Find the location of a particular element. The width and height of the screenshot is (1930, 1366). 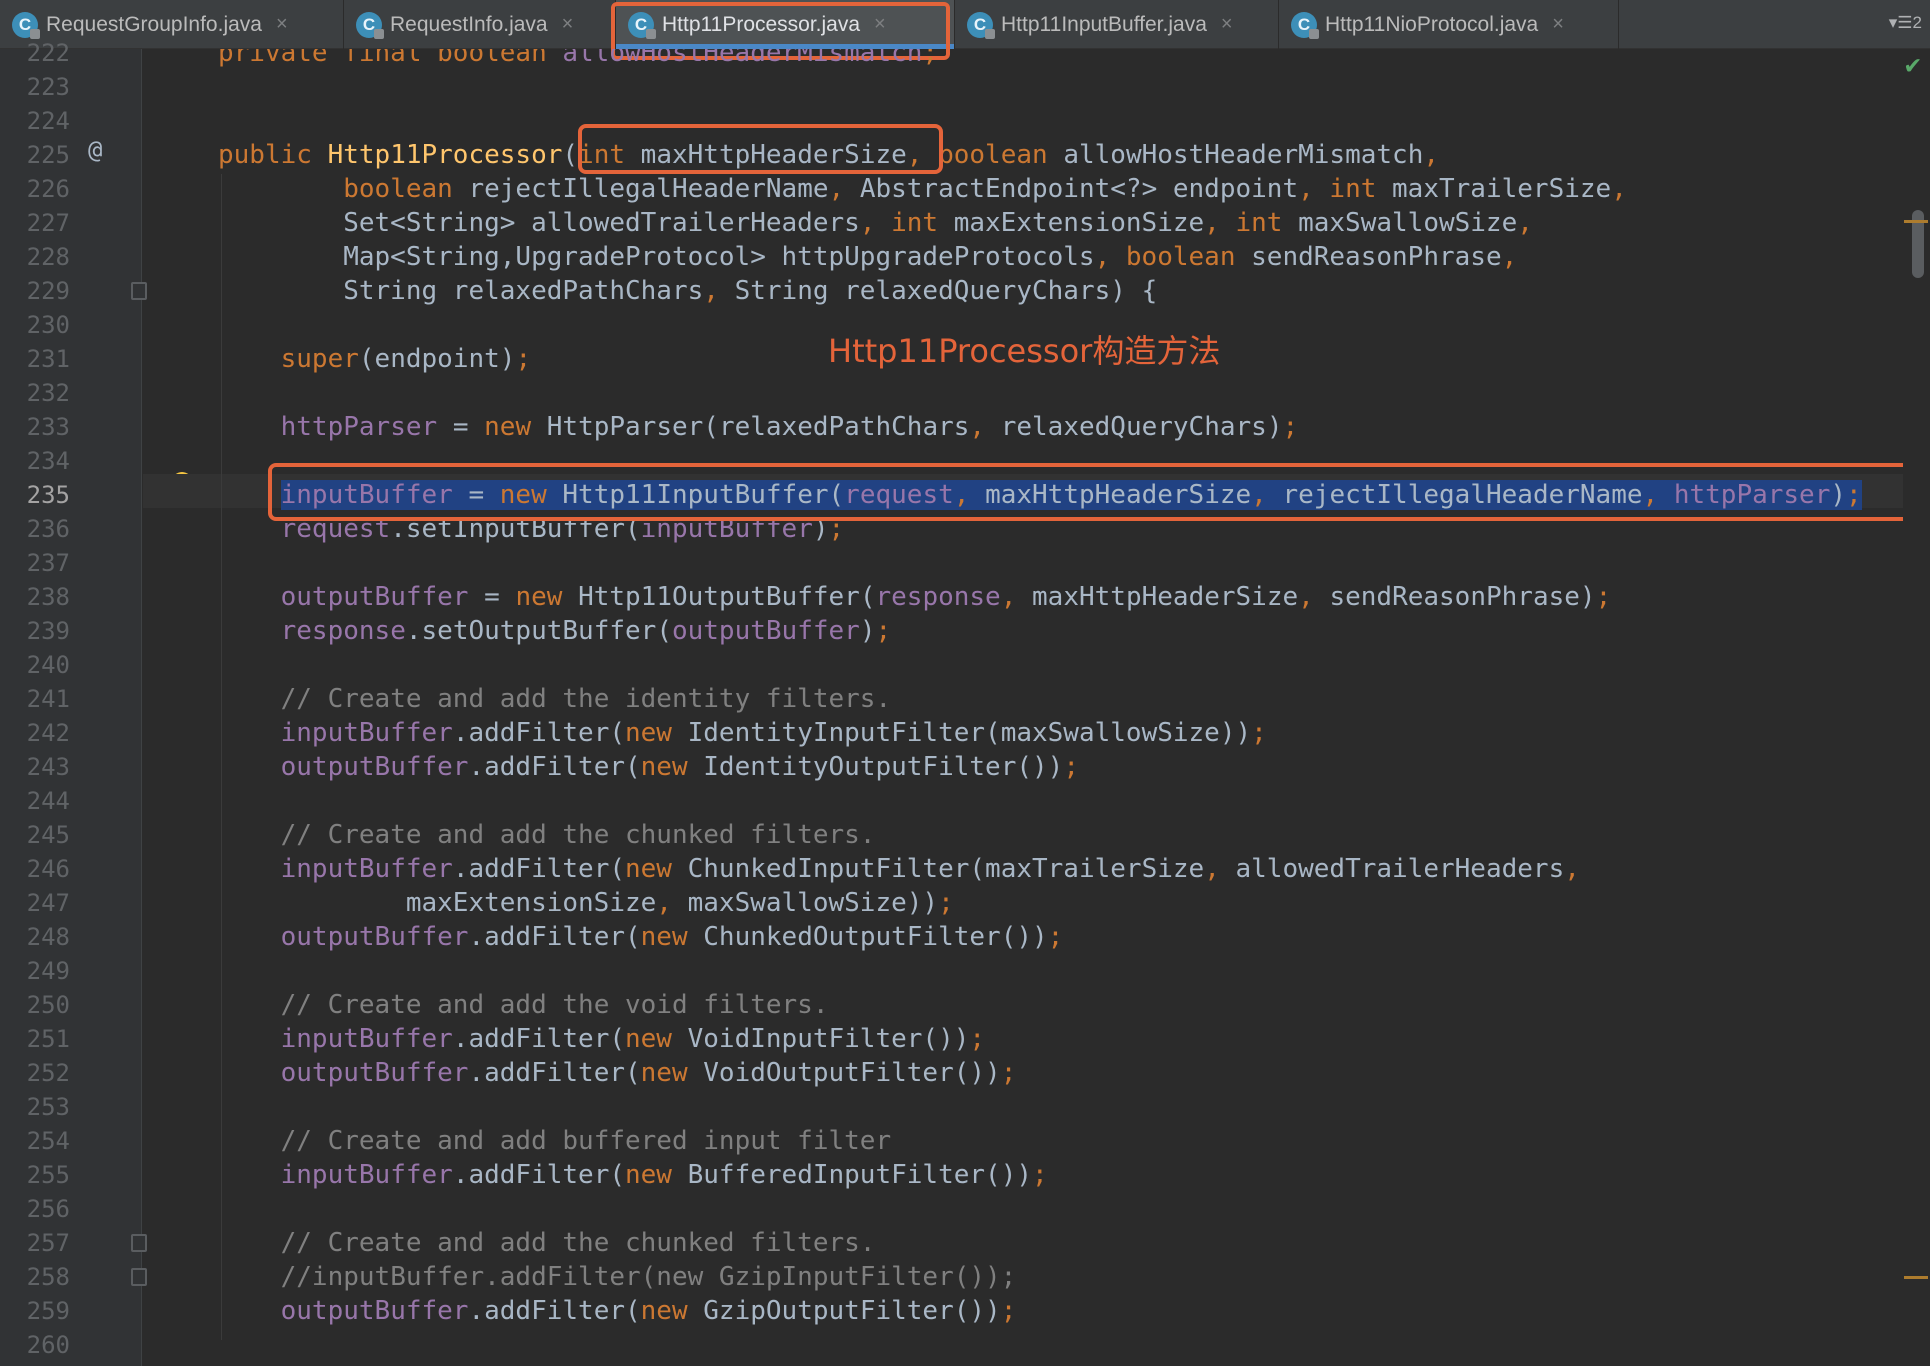

code-line: // Create and add the identity filters. is located at coordinates (554, 699).